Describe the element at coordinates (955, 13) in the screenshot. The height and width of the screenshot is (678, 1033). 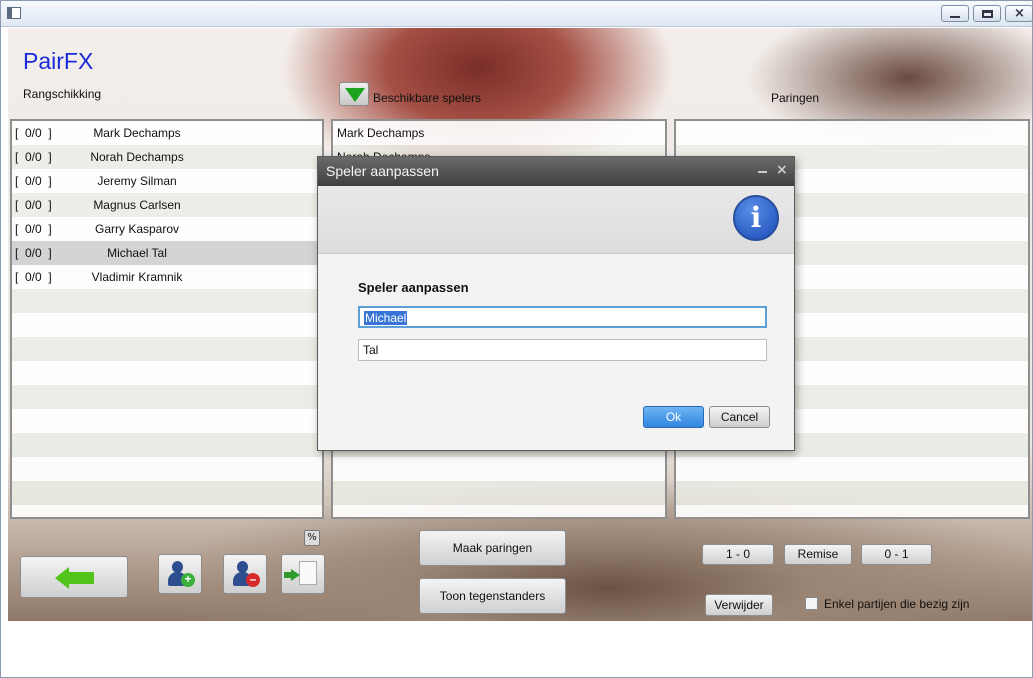
I see `minimize-button` at that location.